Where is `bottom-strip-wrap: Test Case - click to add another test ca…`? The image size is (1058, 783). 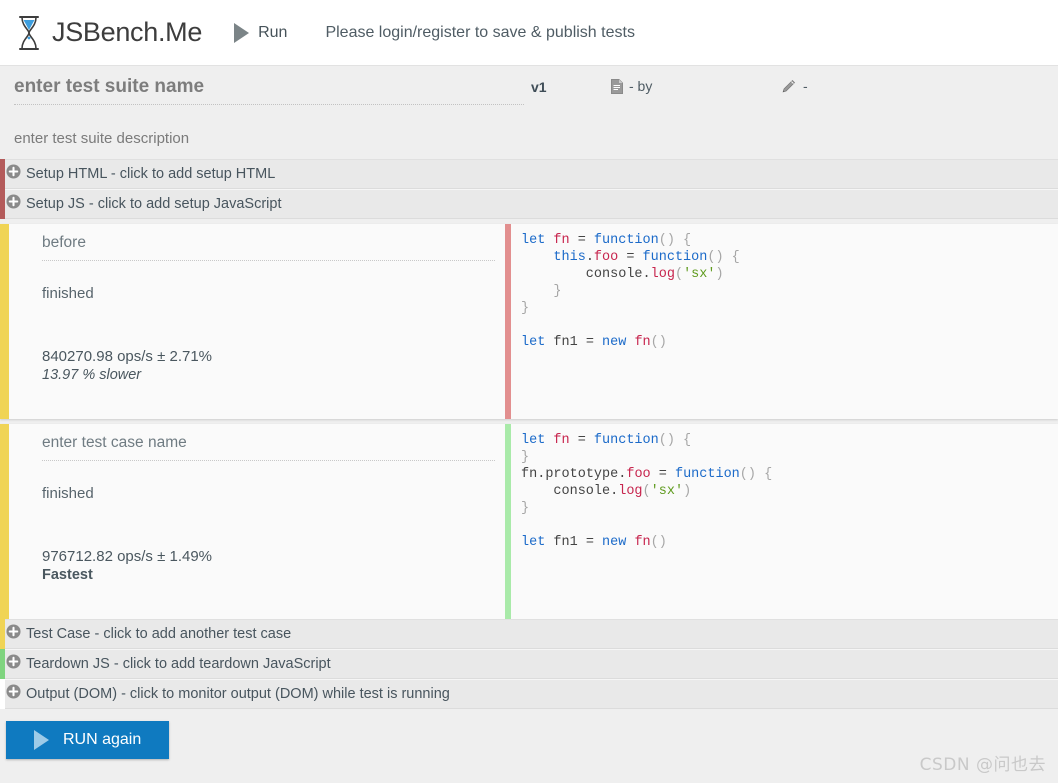
bottom-strip-wrap: Test Case - click to add another test ca… is located at coordinates (529, 634).